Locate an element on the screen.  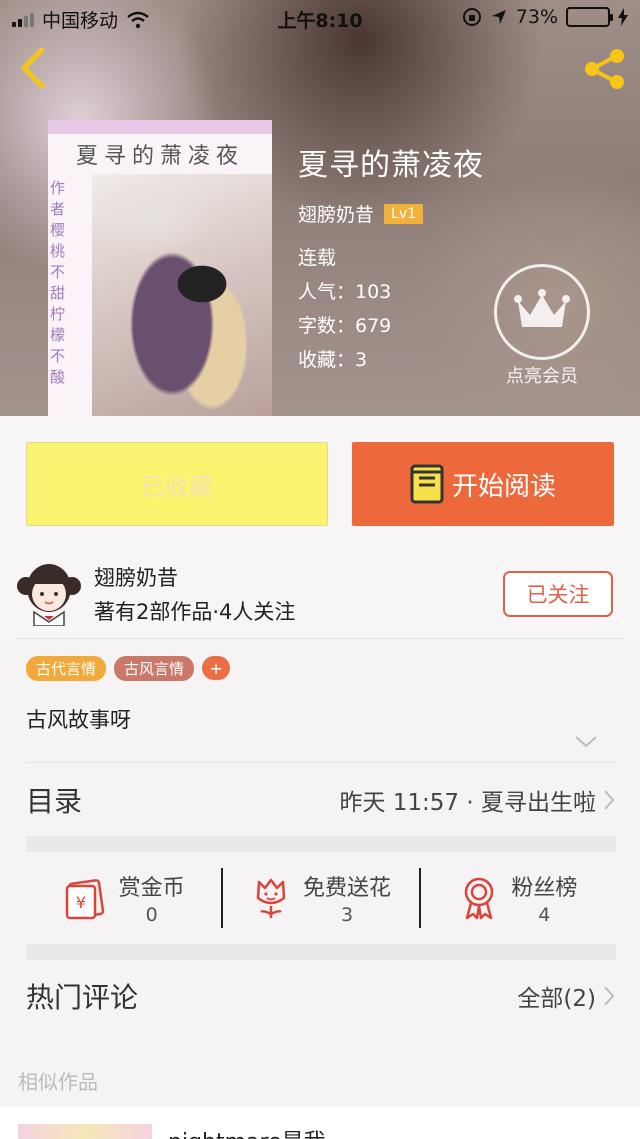
crown-icon is located at coordinates (542, 308).